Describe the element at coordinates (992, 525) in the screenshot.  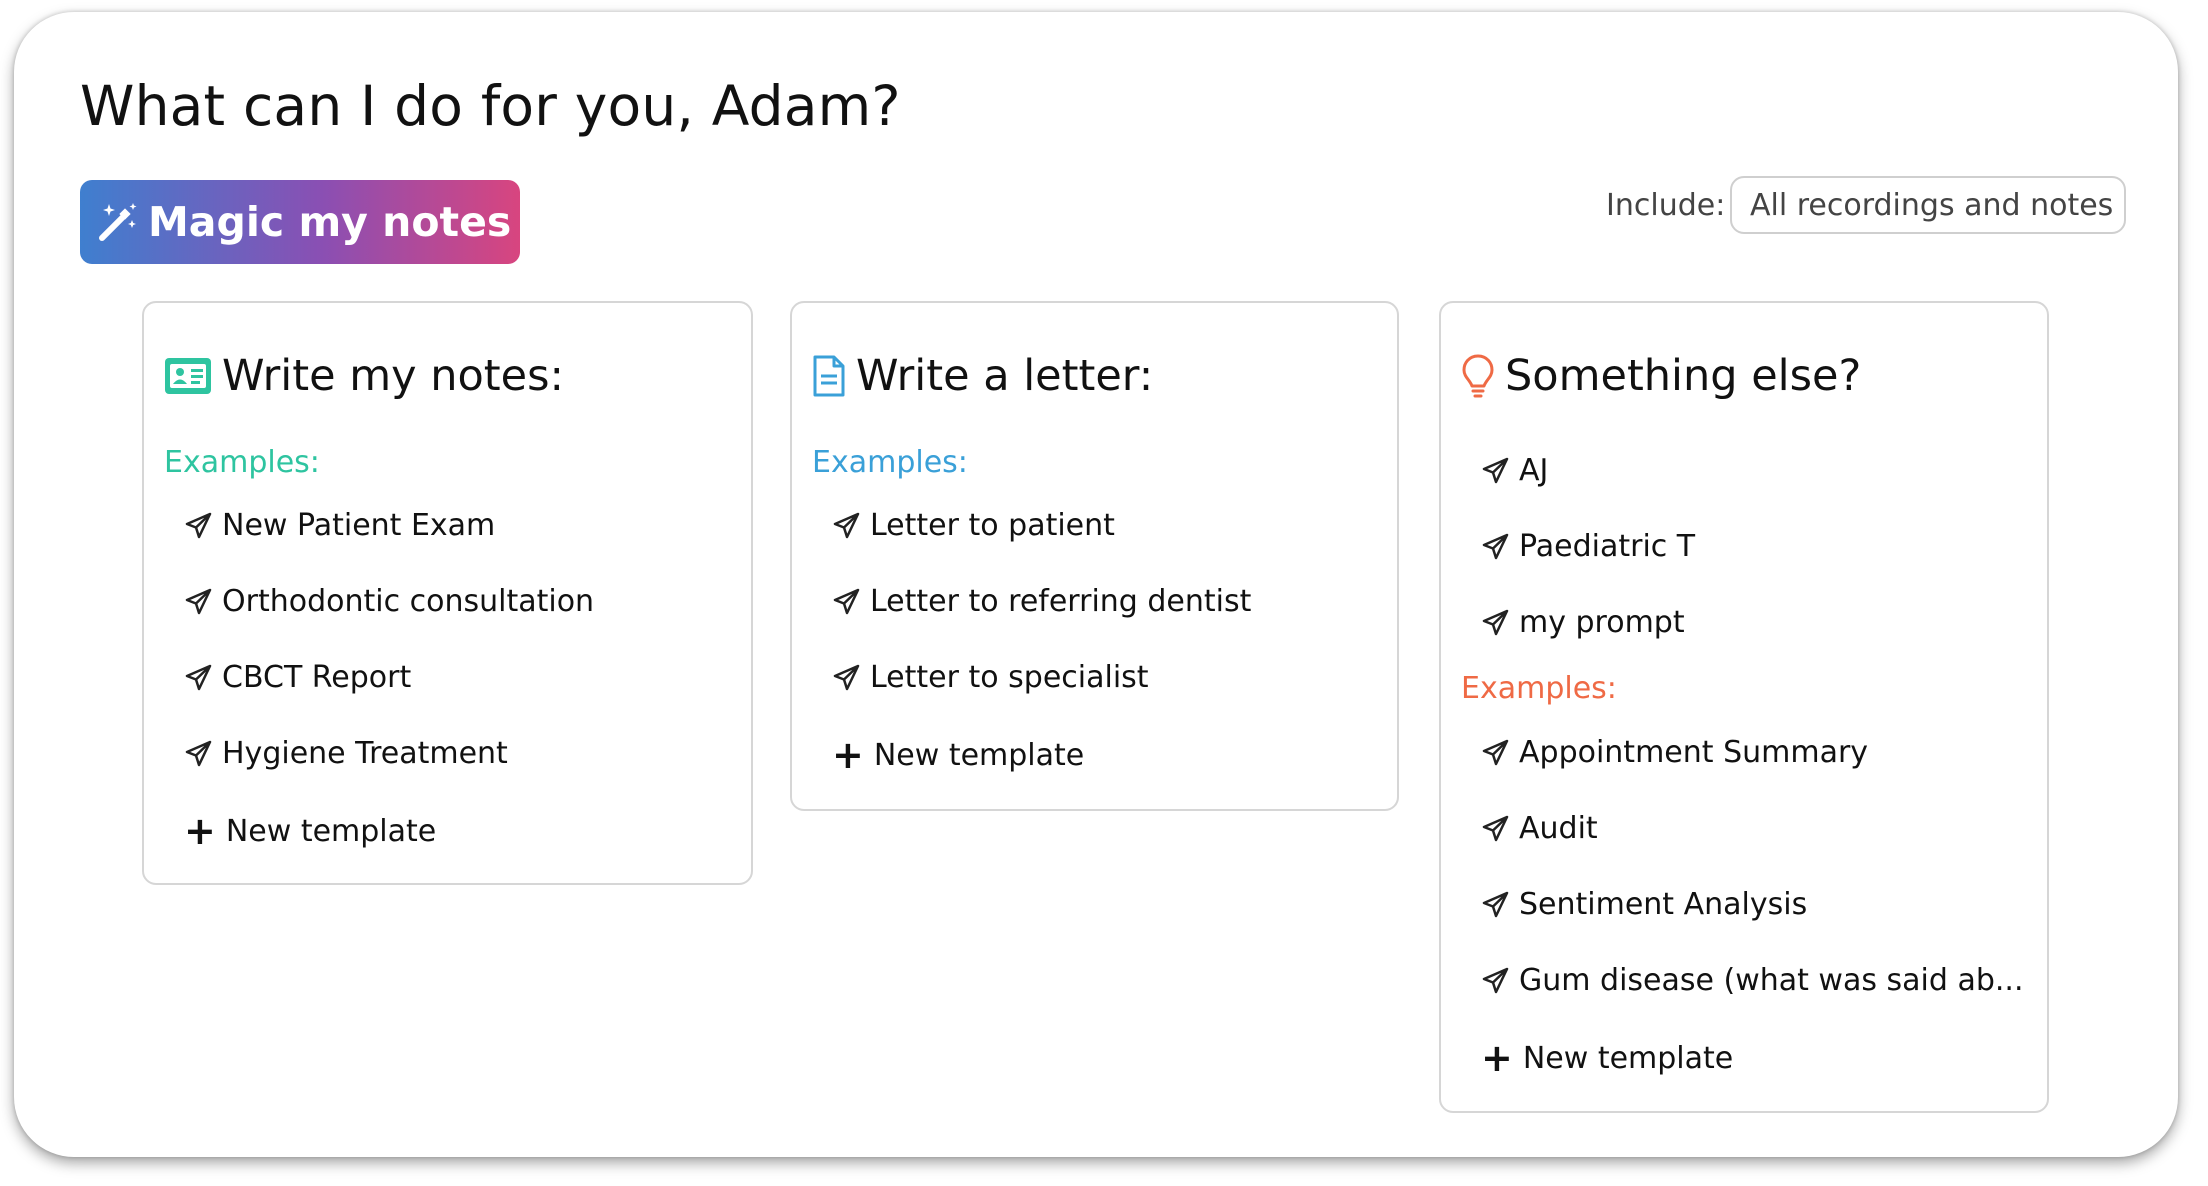
I see `letter-template-label: Letter to patient` at that location.